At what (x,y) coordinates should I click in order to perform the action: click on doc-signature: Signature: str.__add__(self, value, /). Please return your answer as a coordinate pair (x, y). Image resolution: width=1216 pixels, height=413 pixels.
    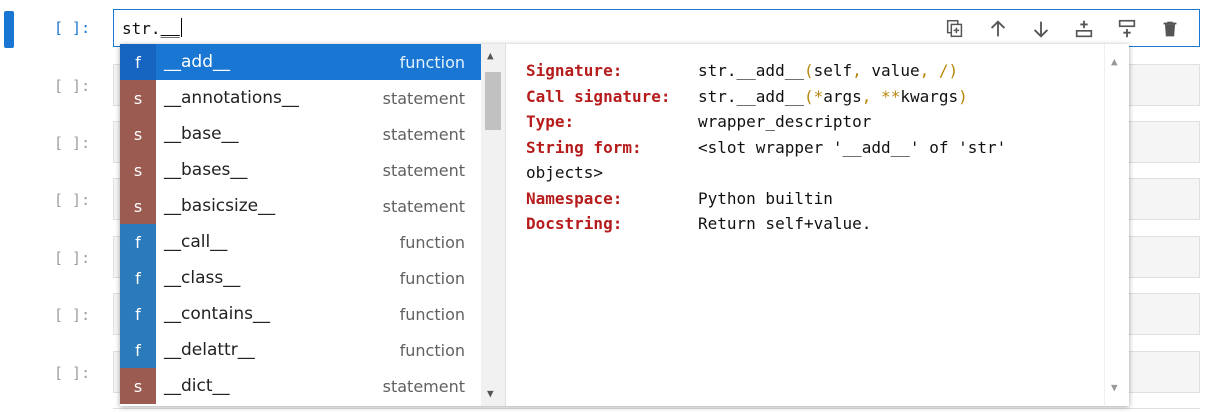
    Looking at the image, I should click on (817, 71).